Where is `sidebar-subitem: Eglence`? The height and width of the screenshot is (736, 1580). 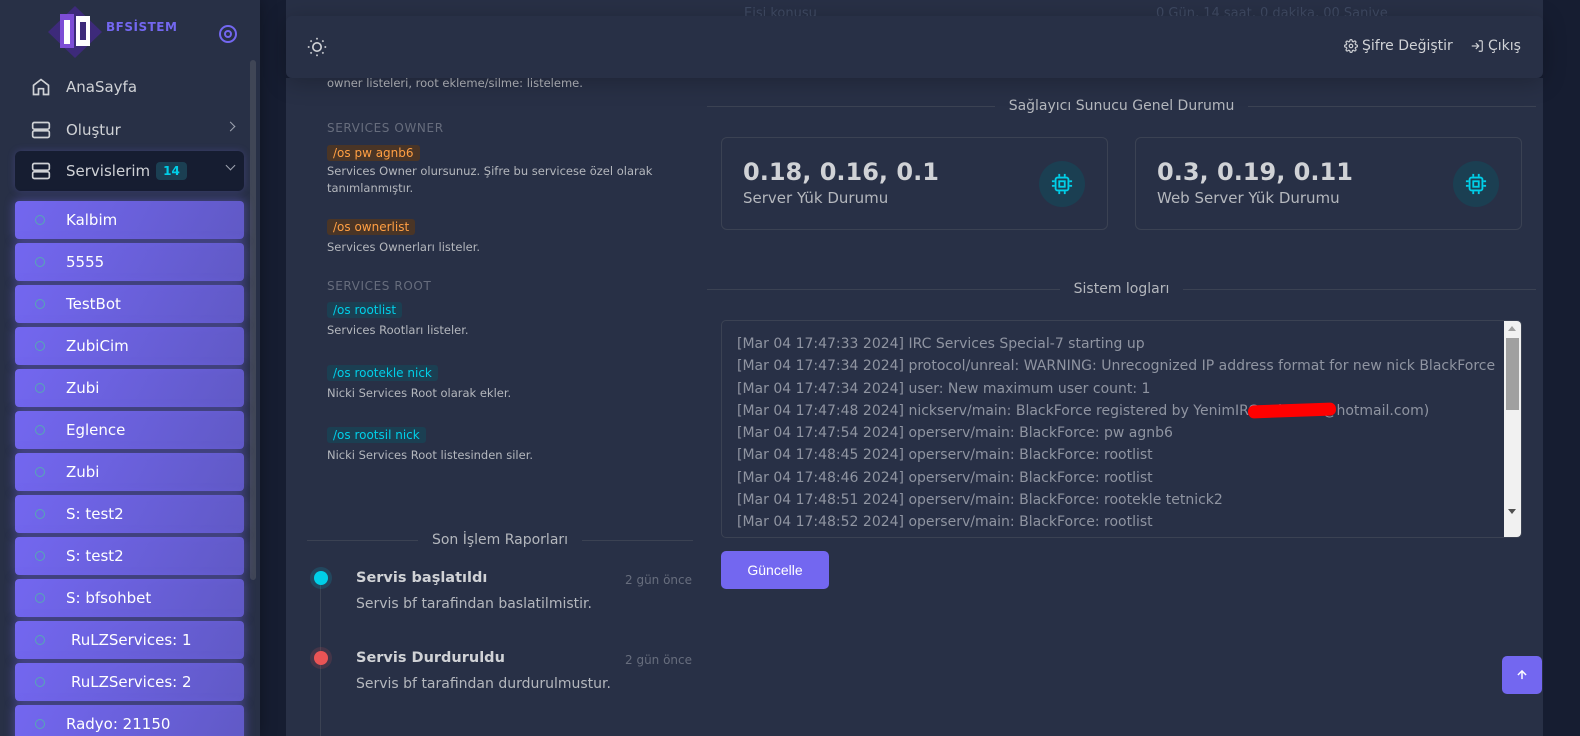
sidebar-subitem: Eglence is located at coordinates (129, 430).